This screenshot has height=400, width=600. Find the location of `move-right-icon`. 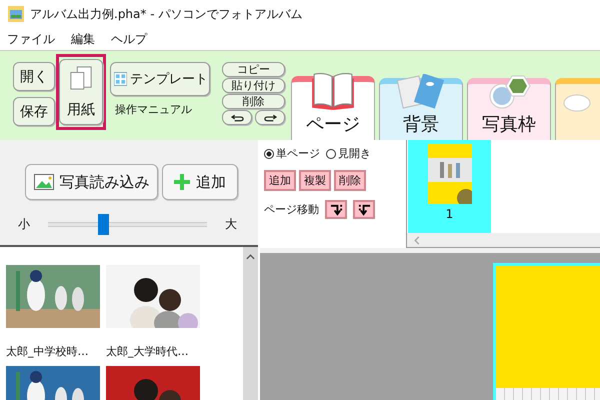

move-right-icon is located at coordinates (364, 209).